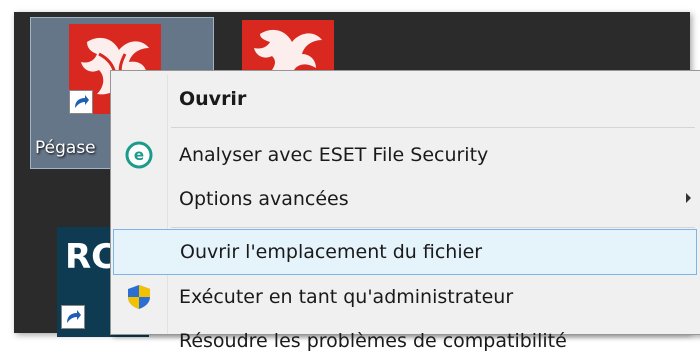  What do you see at coordinates (139, 297) in the screenshot?
I see `uac-shield-icon` at bounding box center [139, 297].